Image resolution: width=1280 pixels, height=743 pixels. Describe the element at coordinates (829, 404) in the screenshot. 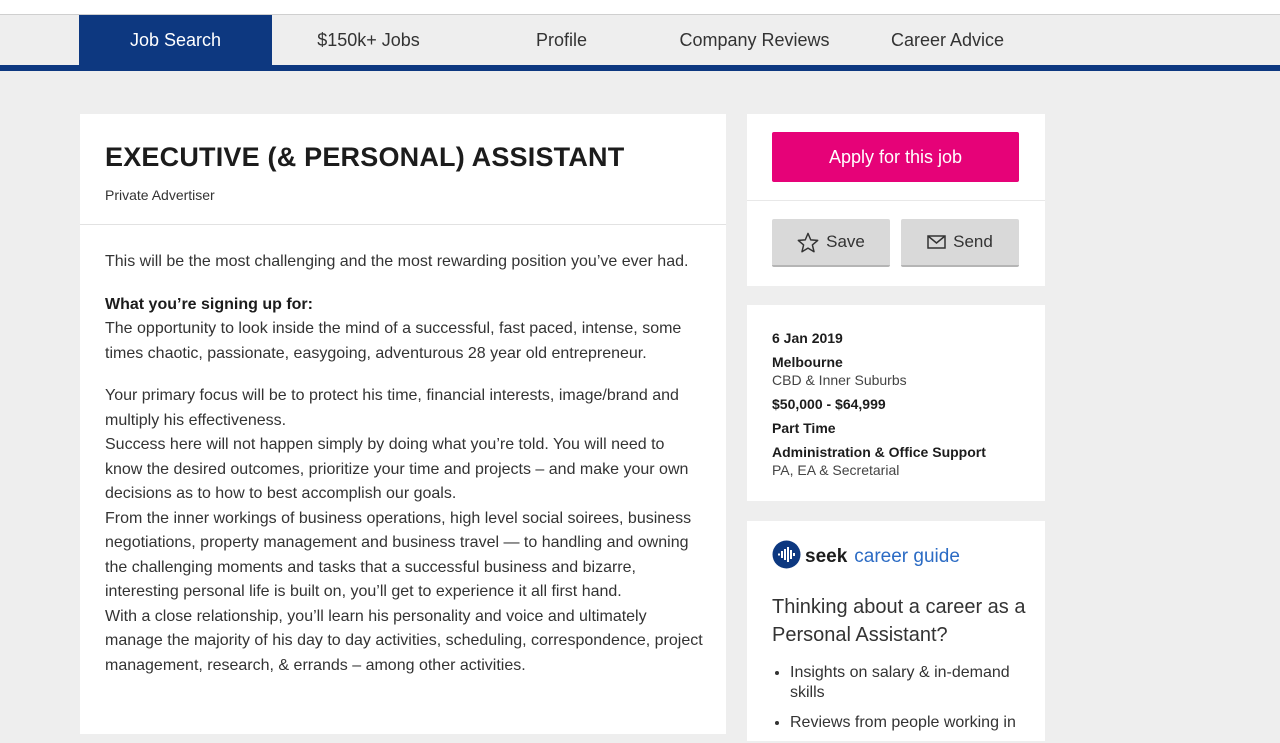

I see `job-salary: $50,000 - $64,999` at that location.